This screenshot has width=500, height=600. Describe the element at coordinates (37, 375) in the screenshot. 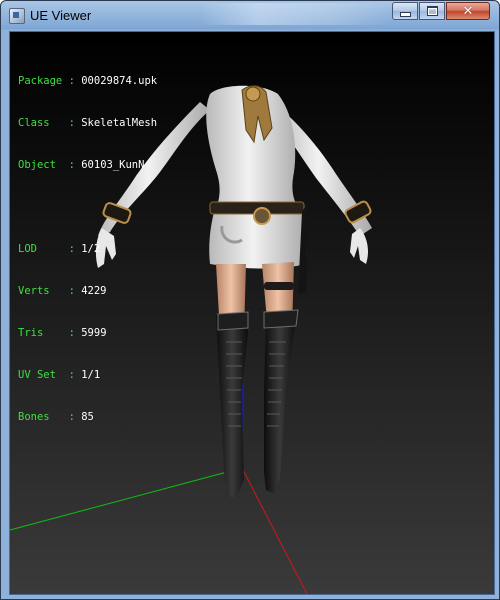

I see `info-label-uvset: UV Set` at that location.